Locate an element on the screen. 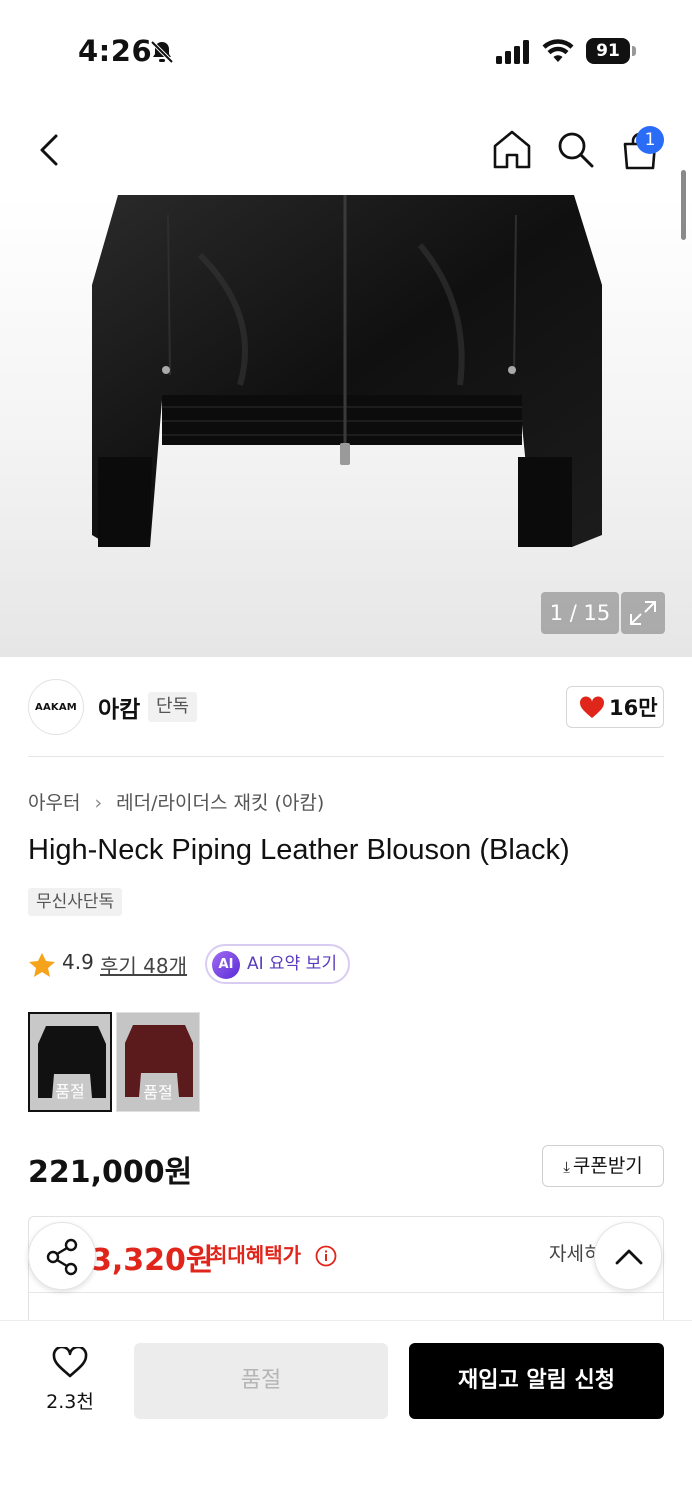 This screenshot has width=692, height=1500. signal-icon is located at coordinates (512, 52).